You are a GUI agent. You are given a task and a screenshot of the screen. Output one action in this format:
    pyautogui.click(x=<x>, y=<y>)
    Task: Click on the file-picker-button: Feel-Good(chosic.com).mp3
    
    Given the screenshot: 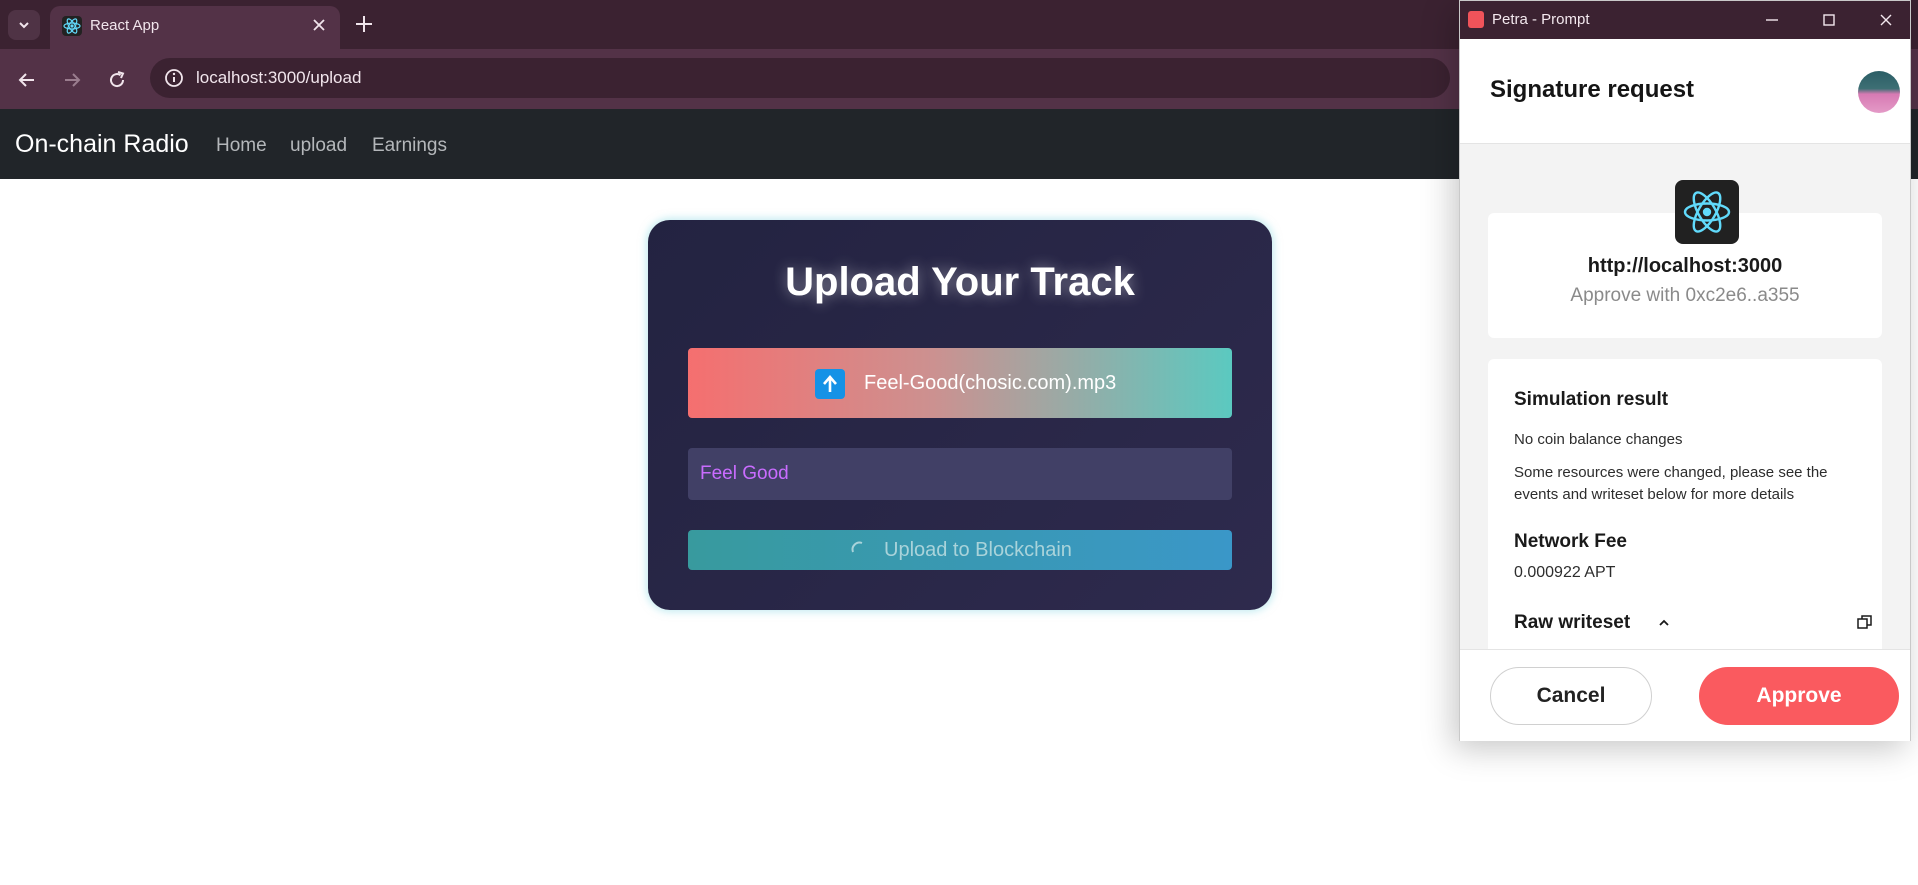 What is the action you would take?
    pyautogui.click(x=960, y=383)
    